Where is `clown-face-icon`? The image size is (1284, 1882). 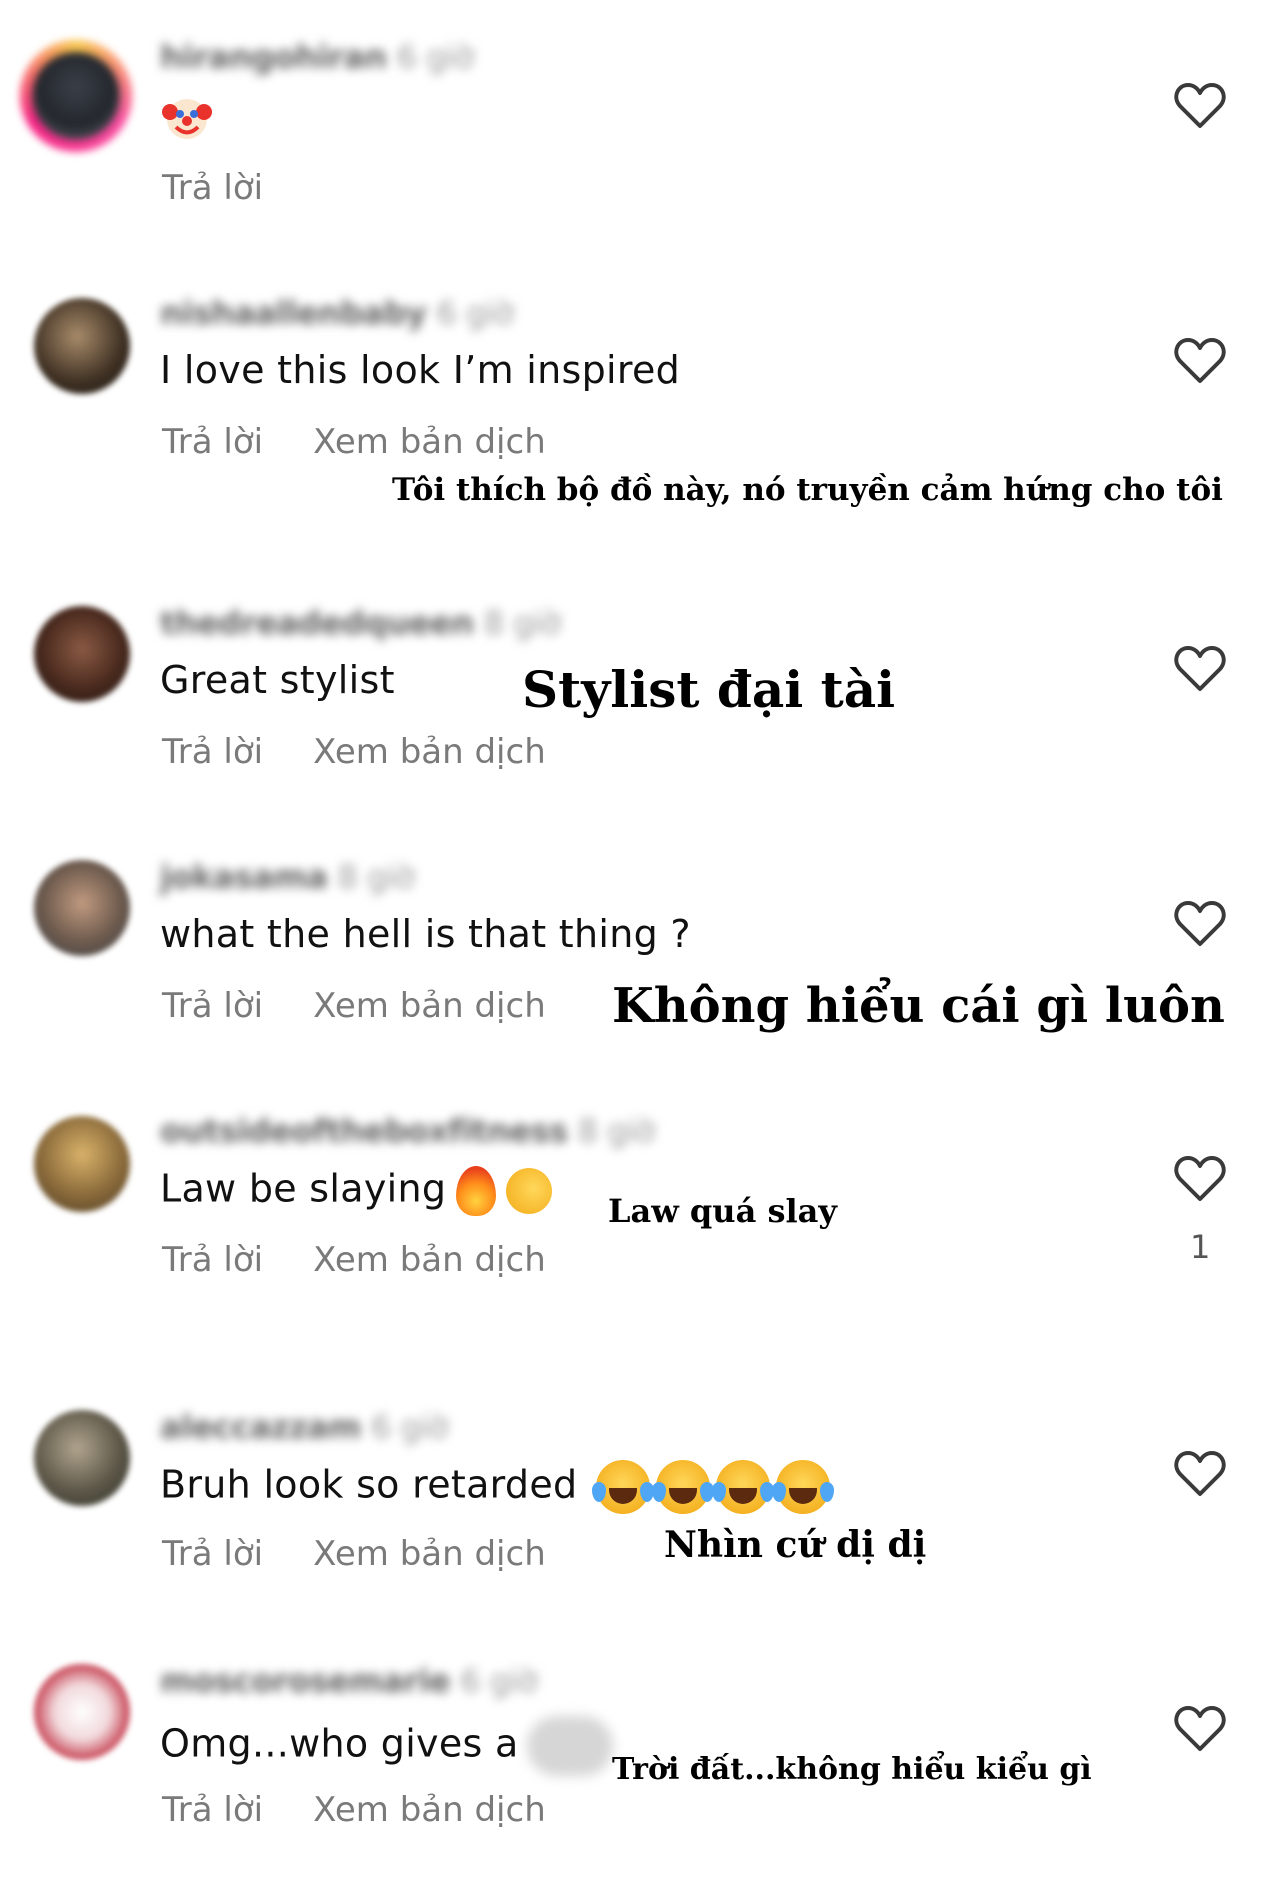
clown-face-icon is located at coordinates (187, 119).